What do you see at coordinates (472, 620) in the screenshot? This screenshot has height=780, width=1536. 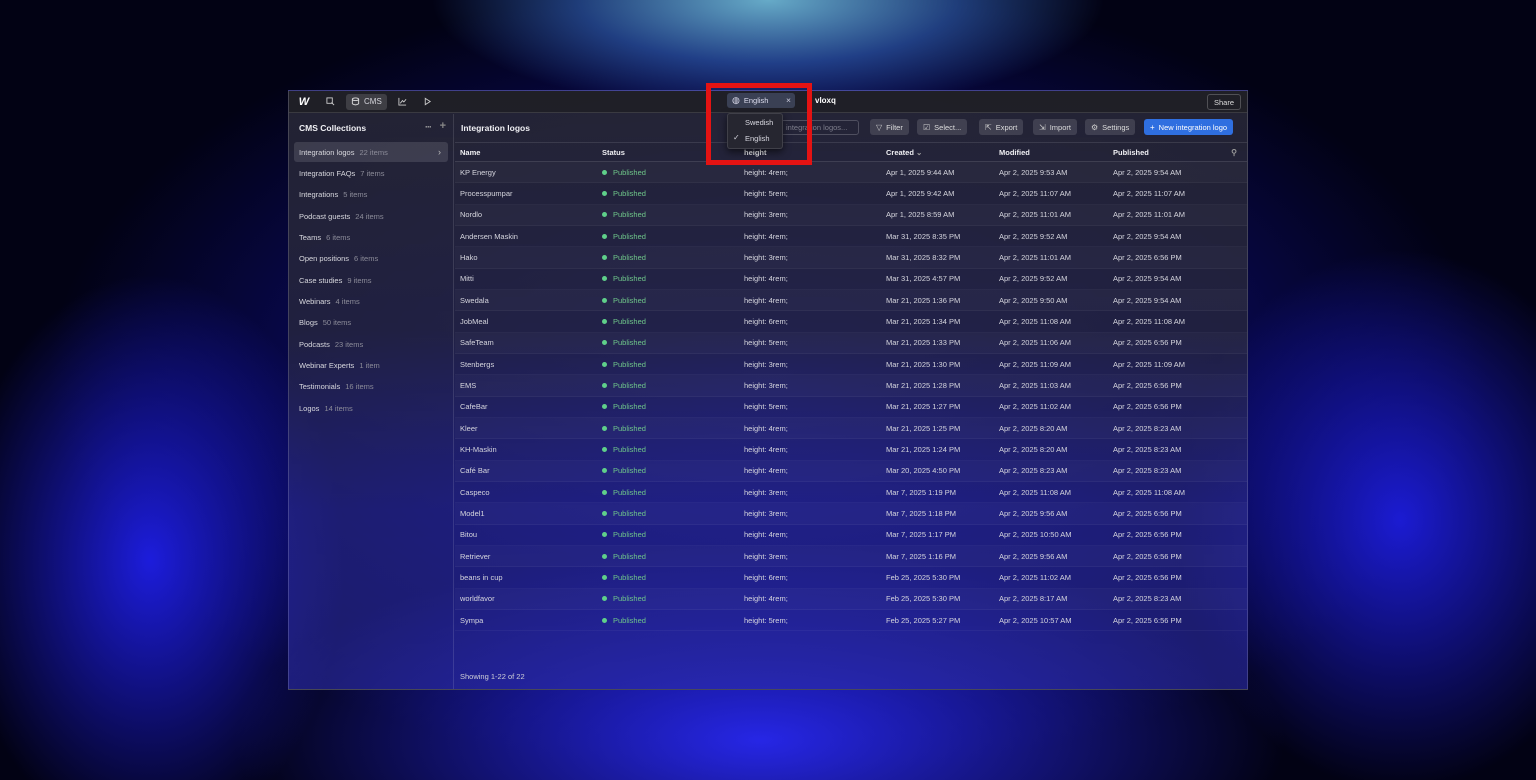 I see `cell-name: Sympa` at bounding box center [472, 620].